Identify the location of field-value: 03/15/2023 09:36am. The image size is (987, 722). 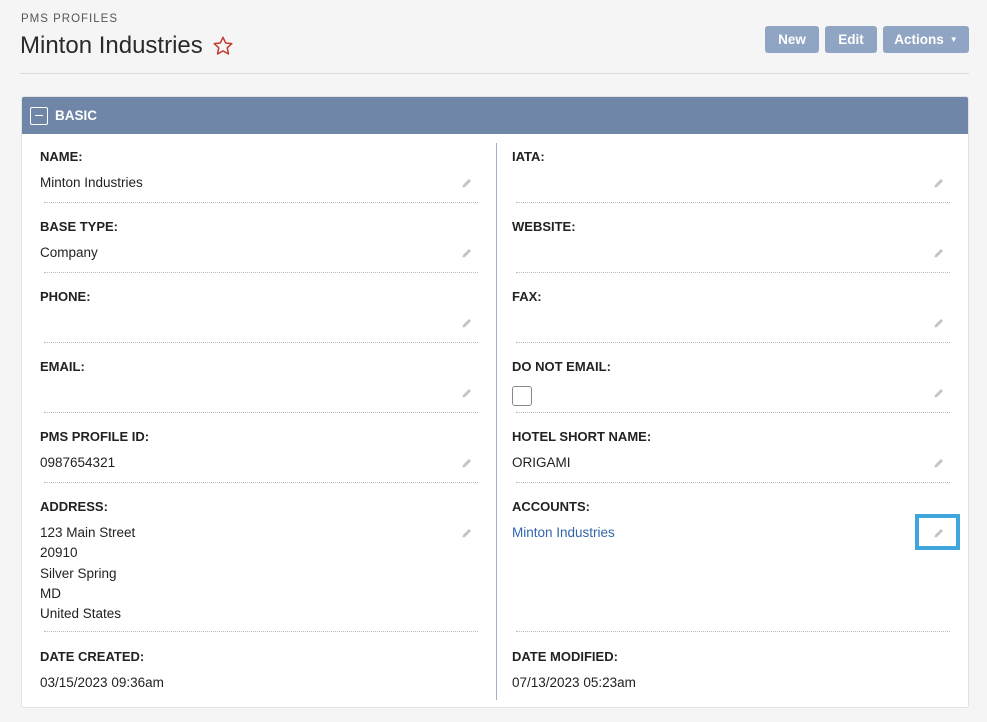
(102, 682).